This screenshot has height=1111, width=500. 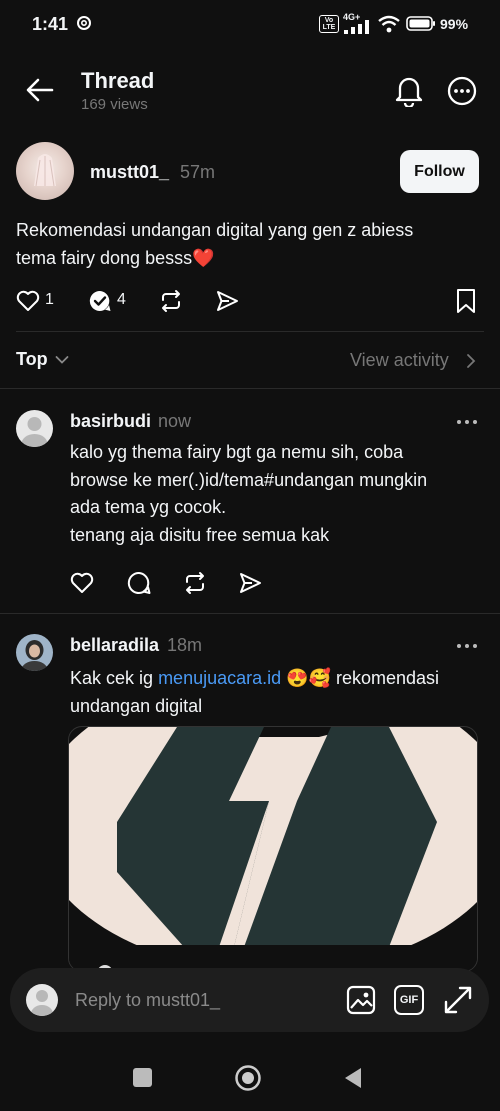 I want to click on views-count: 169 views, so click(x=114, y=104).